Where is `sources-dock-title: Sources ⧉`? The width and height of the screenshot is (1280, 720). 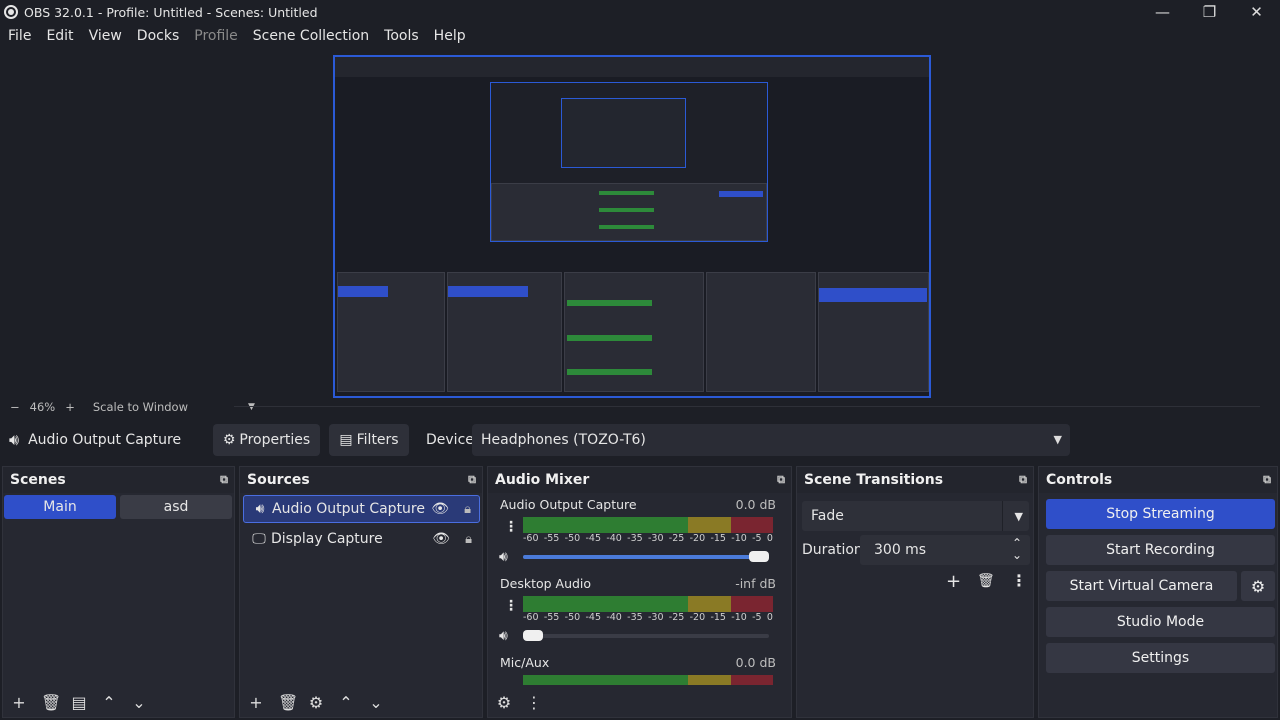
sources-dock-title: Sources ⧉ is located at coordinates (361, 480).